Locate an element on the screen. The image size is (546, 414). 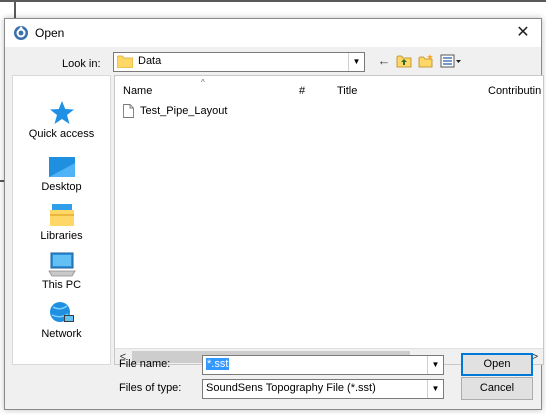
file-name-value: *.sst is located at coordinates (218, 364).